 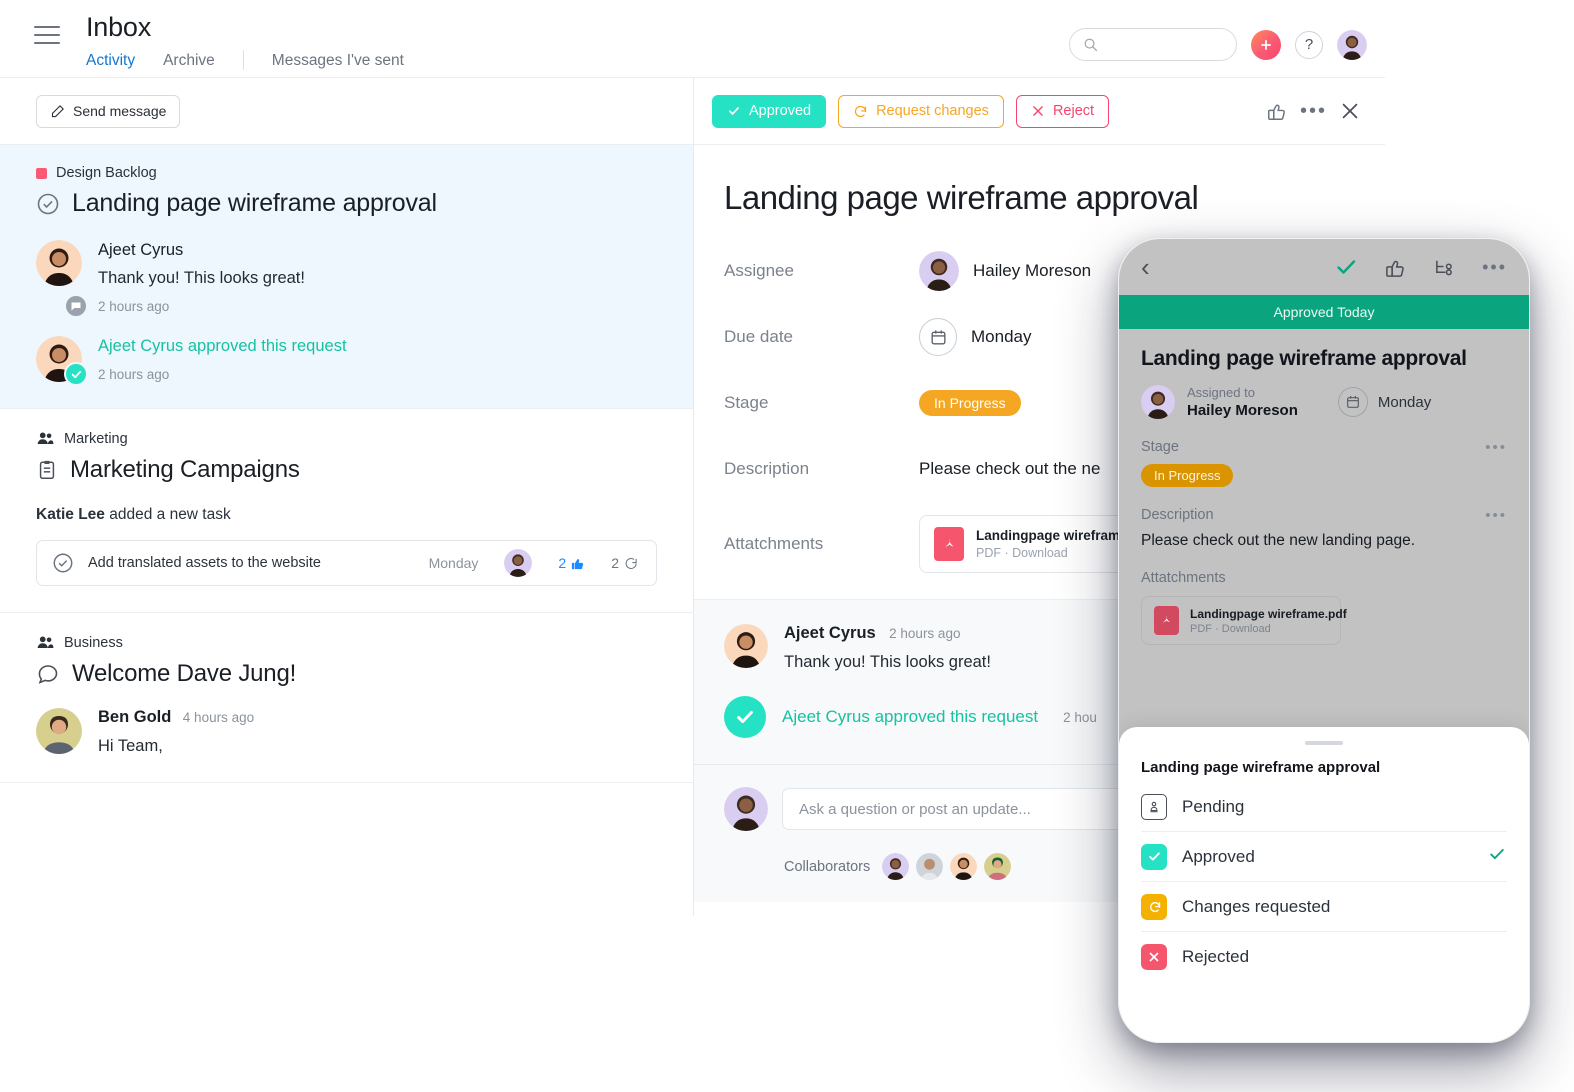 I want to click on comment-count: 2, so click(x=624, y=563).